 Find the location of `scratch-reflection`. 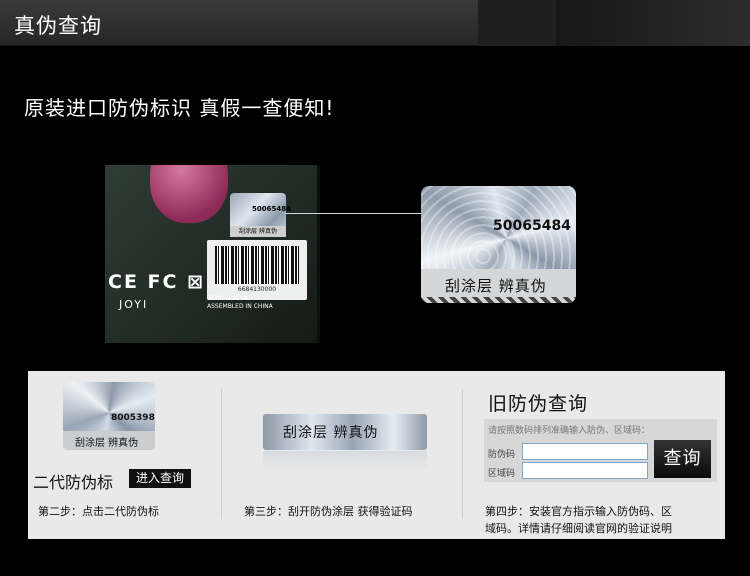

scratch-reflection is located at coordinates (345, 461).